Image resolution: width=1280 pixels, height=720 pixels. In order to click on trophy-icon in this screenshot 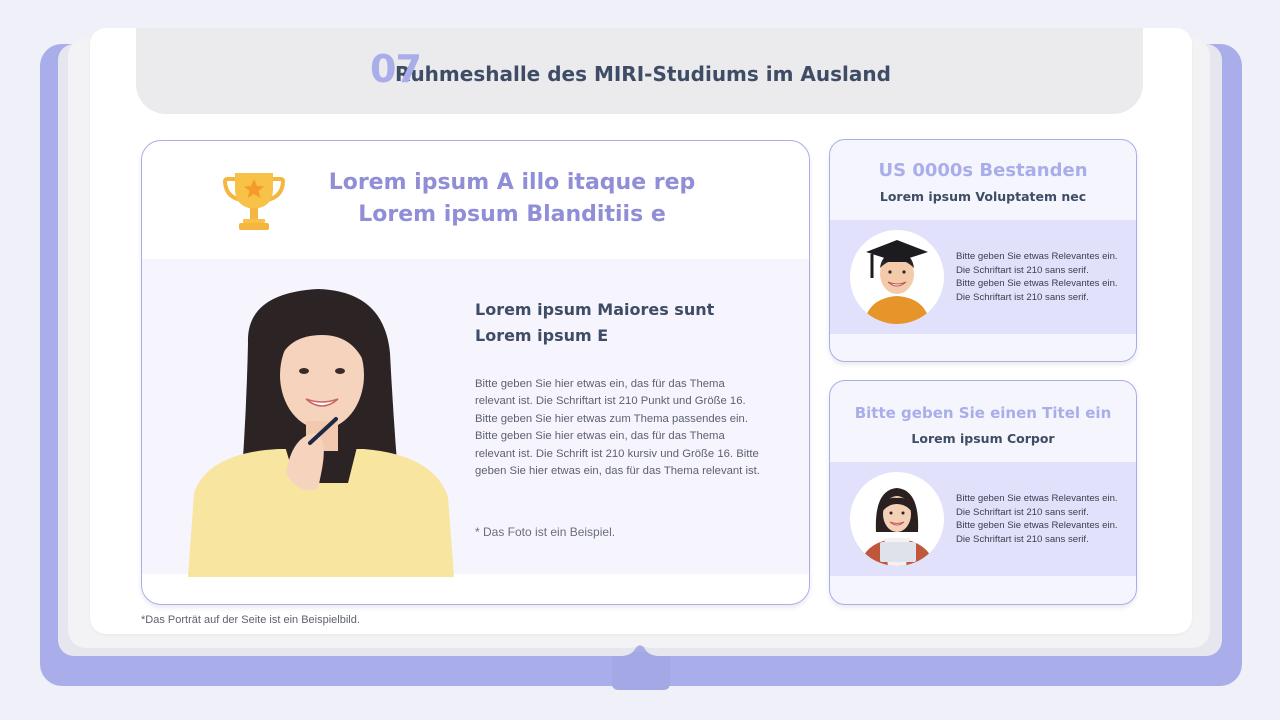, I will do `click(254, 201)`.